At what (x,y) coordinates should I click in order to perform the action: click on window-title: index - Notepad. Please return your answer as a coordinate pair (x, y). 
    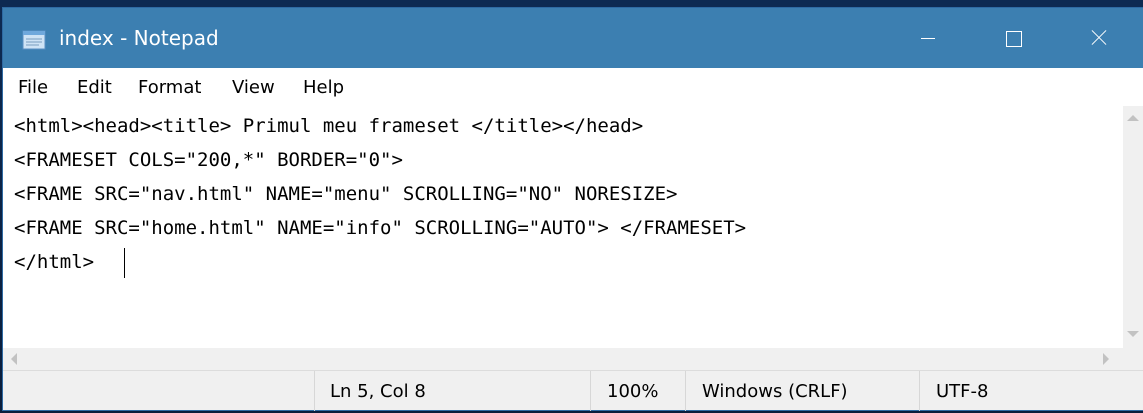
    Looking at the image, I should click on (139, 38).